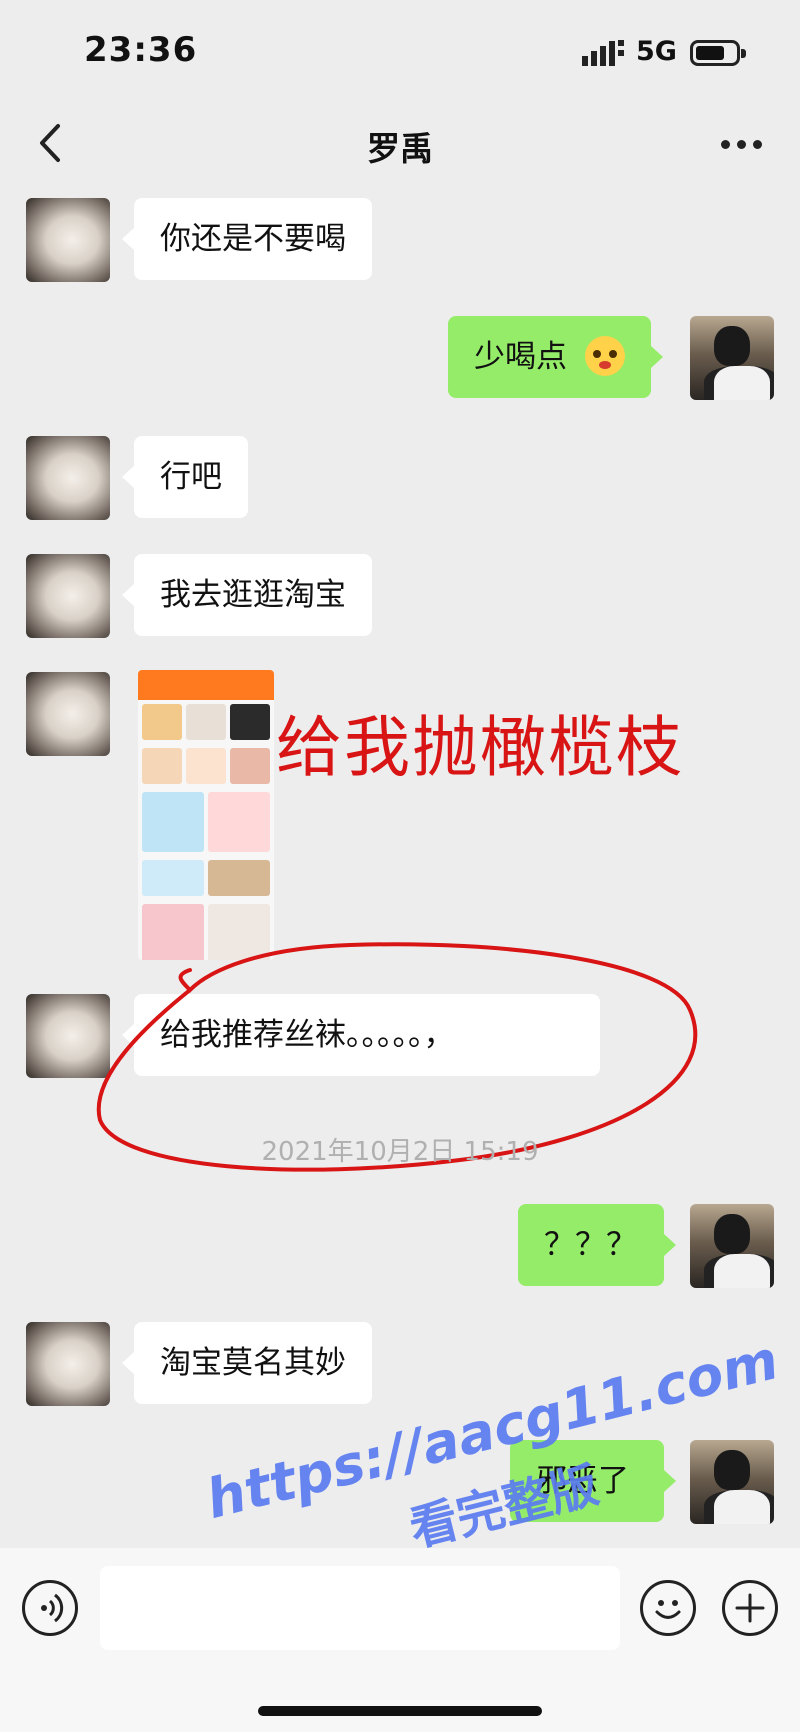 Image resolution: width=800 pixels, height=1732 pixels. What do you see at coordinates (750, 1608) in the screenshot?
I see `plus-icon` at bounding box center [750, 1608].